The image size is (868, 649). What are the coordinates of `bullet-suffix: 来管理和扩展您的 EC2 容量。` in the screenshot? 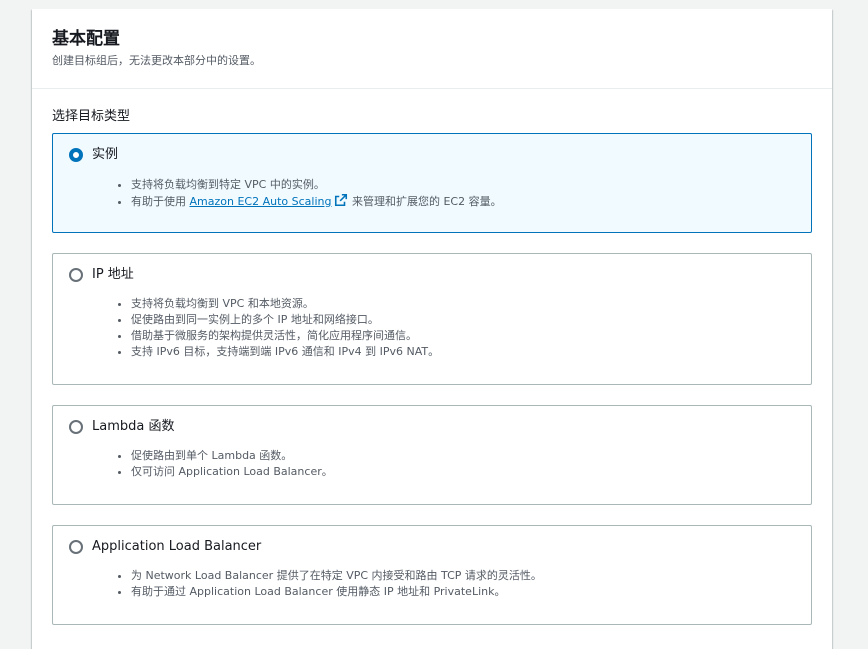 It's located at (425, 201).